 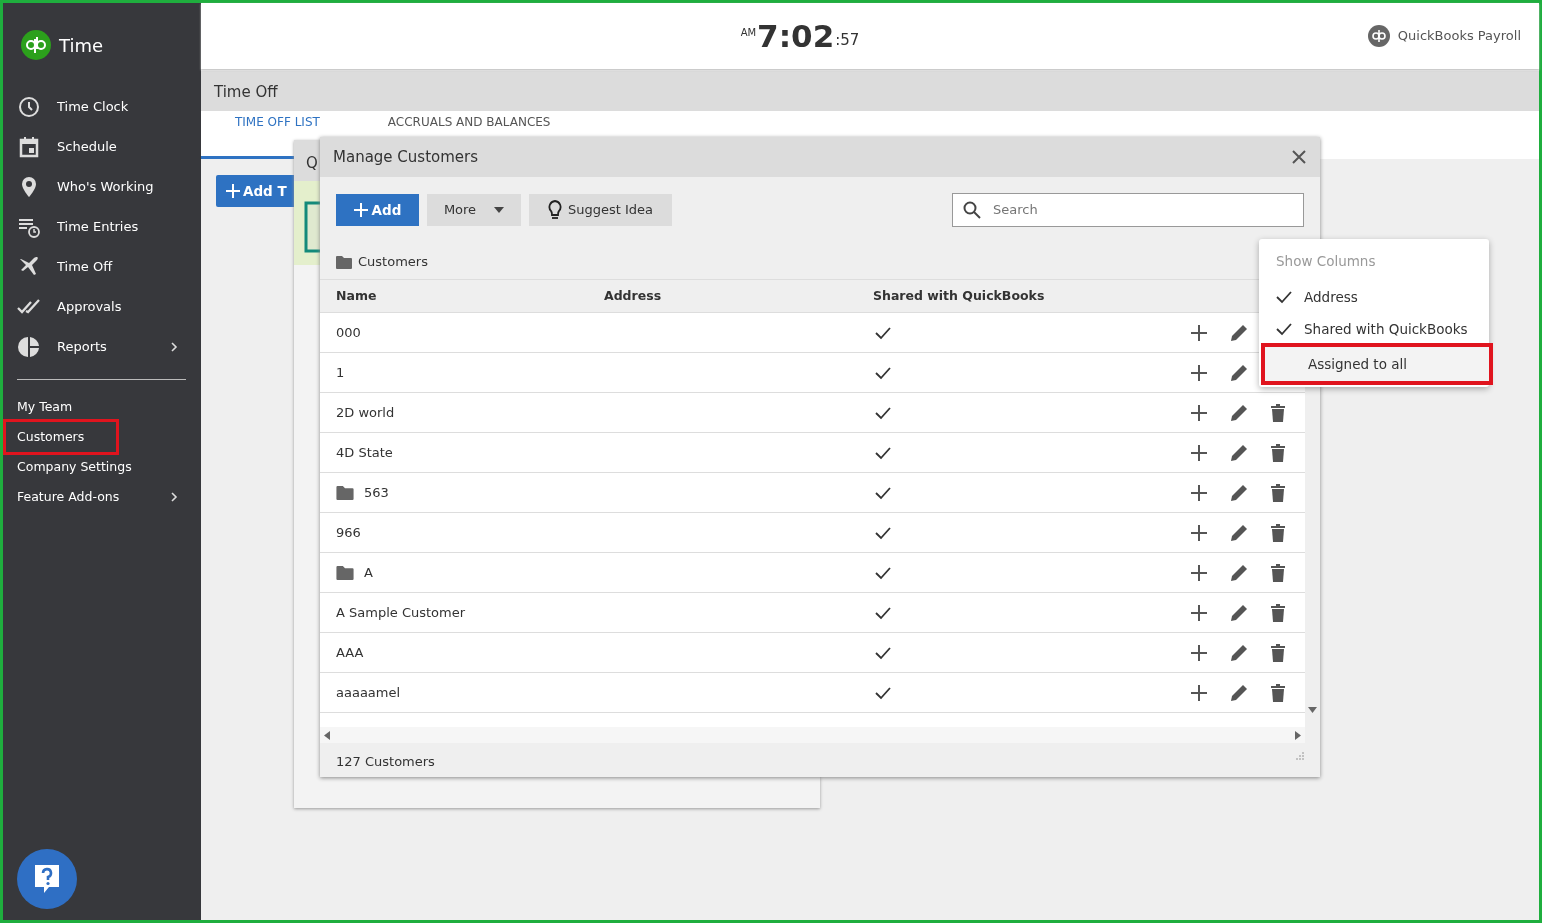 I want to click on name-cell-text: A, so click(x=368, y=572).